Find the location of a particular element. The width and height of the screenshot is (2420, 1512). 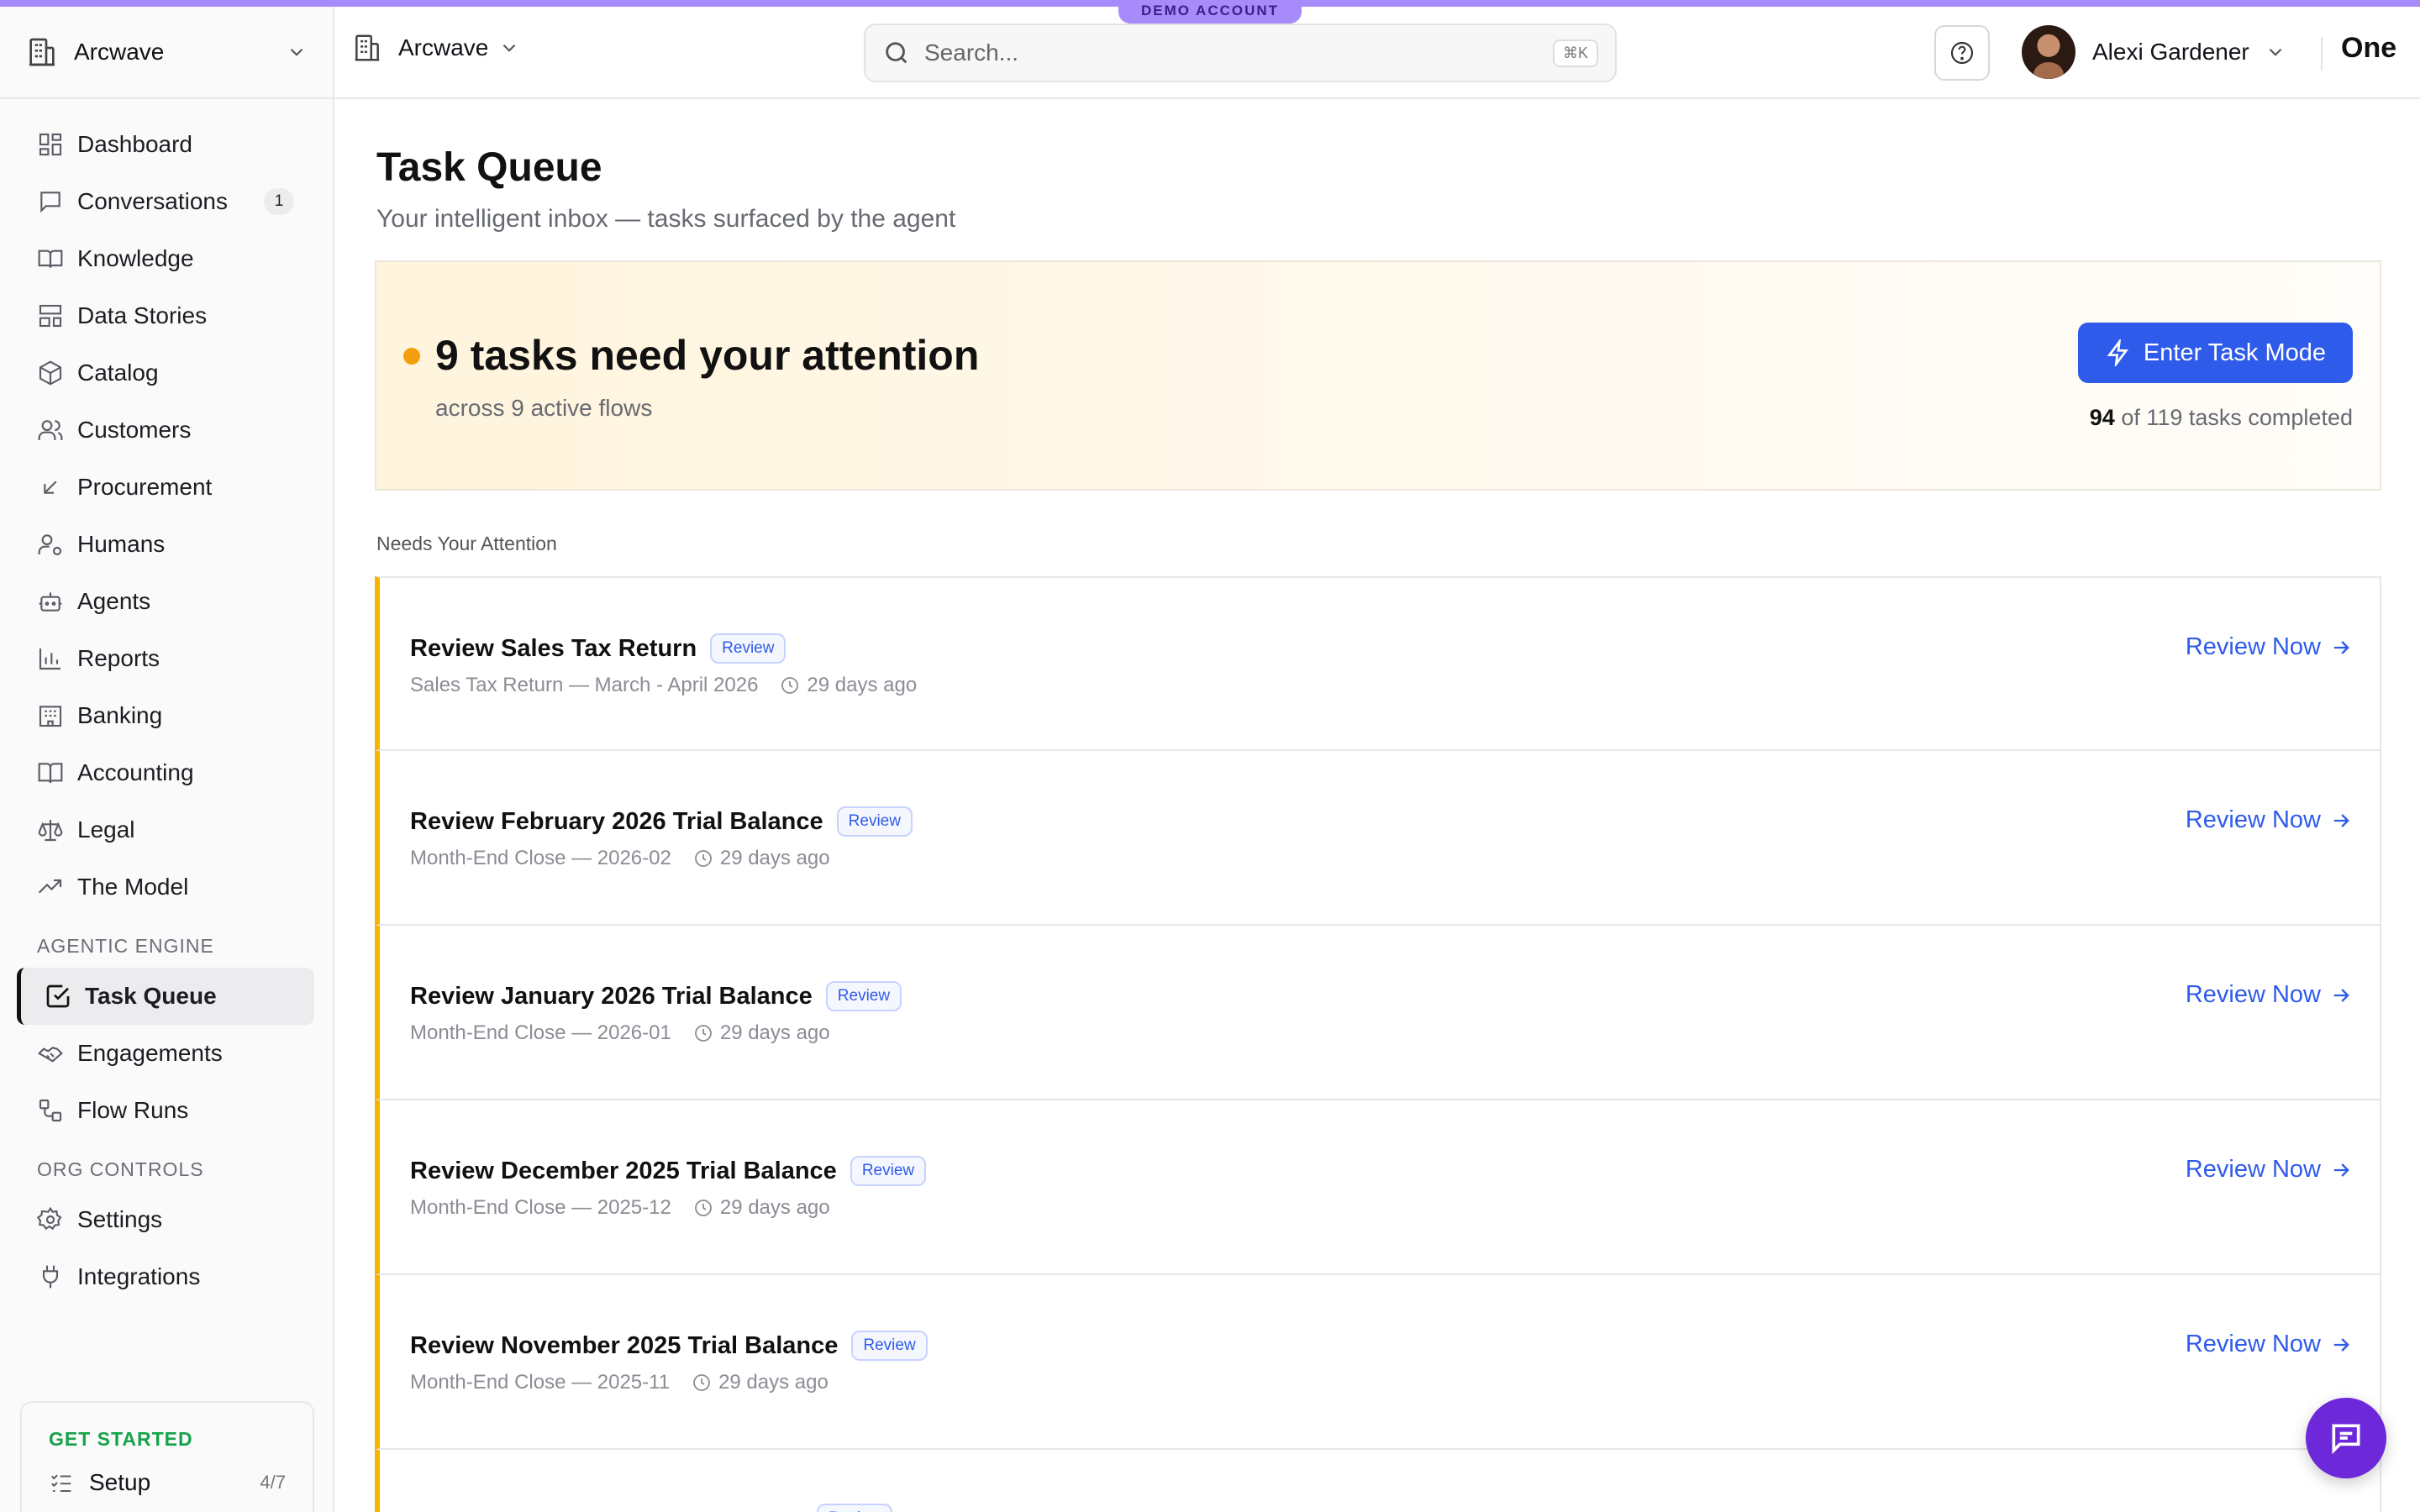

sidebar-item-label: Procurement is located at coordinates (145, 487).